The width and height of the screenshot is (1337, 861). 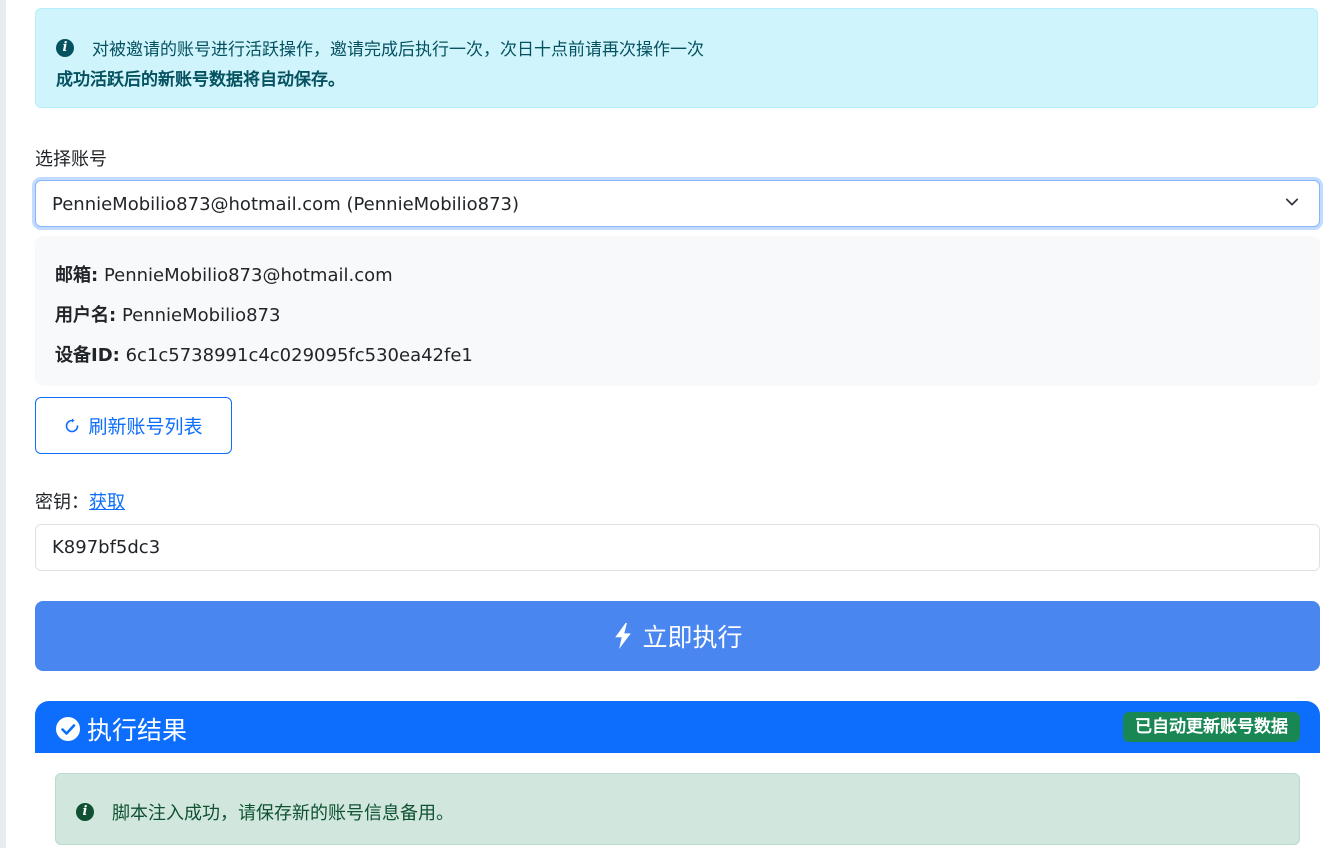 I want to click on email-value: PennieMobilio873@hotmail.com, so click(x=248, y=275).